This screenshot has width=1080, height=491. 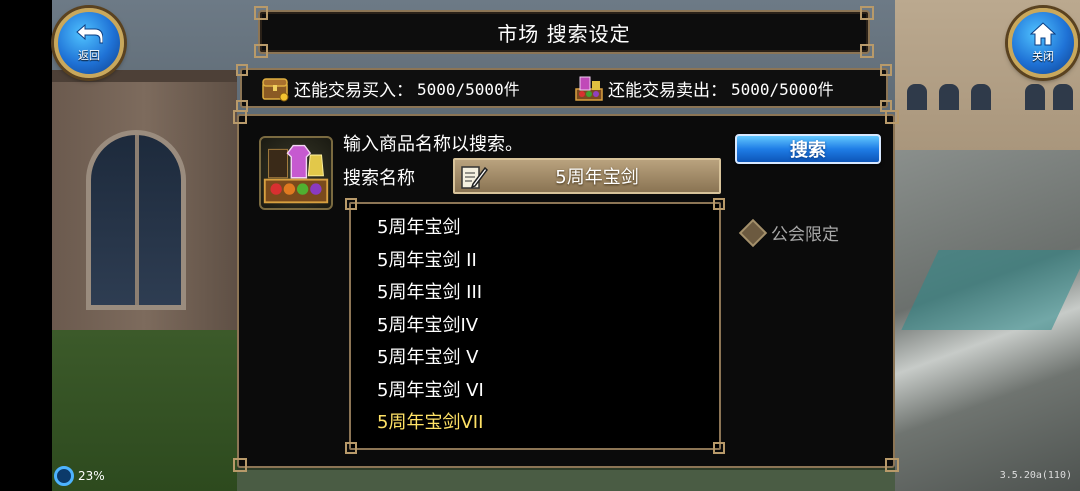 I want to click on treasure-chest-icon, so click(x=275, y=90).